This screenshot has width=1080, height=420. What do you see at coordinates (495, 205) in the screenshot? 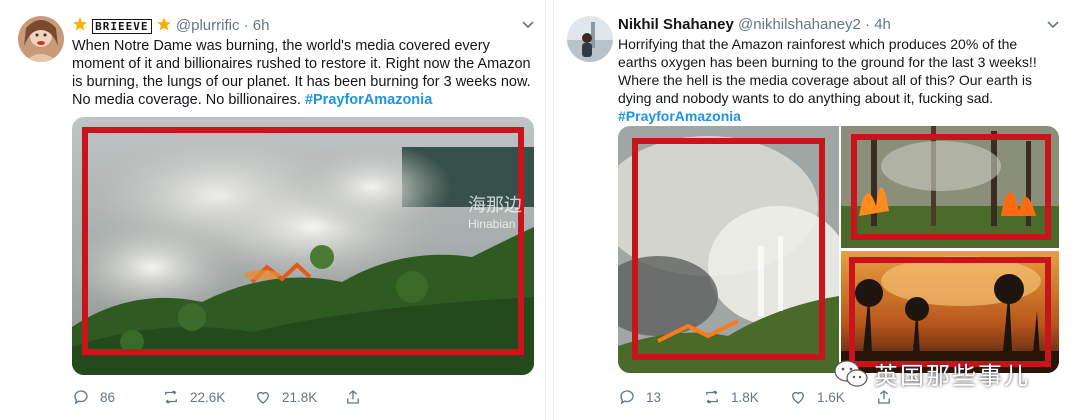
I see `watermark-cn: 海那边` at bounding box center [495, 205].